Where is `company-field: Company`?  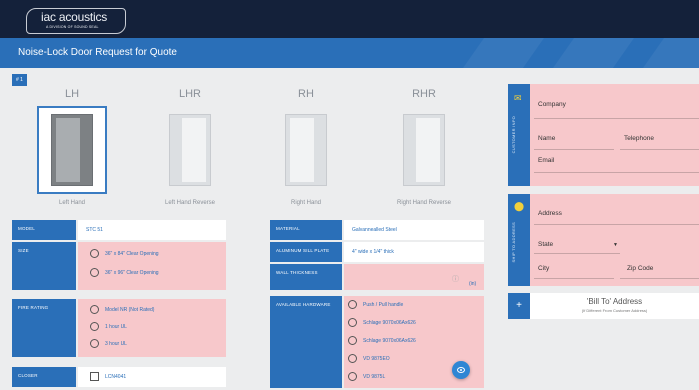 company-field: Company is located at coordinates (552, 104).